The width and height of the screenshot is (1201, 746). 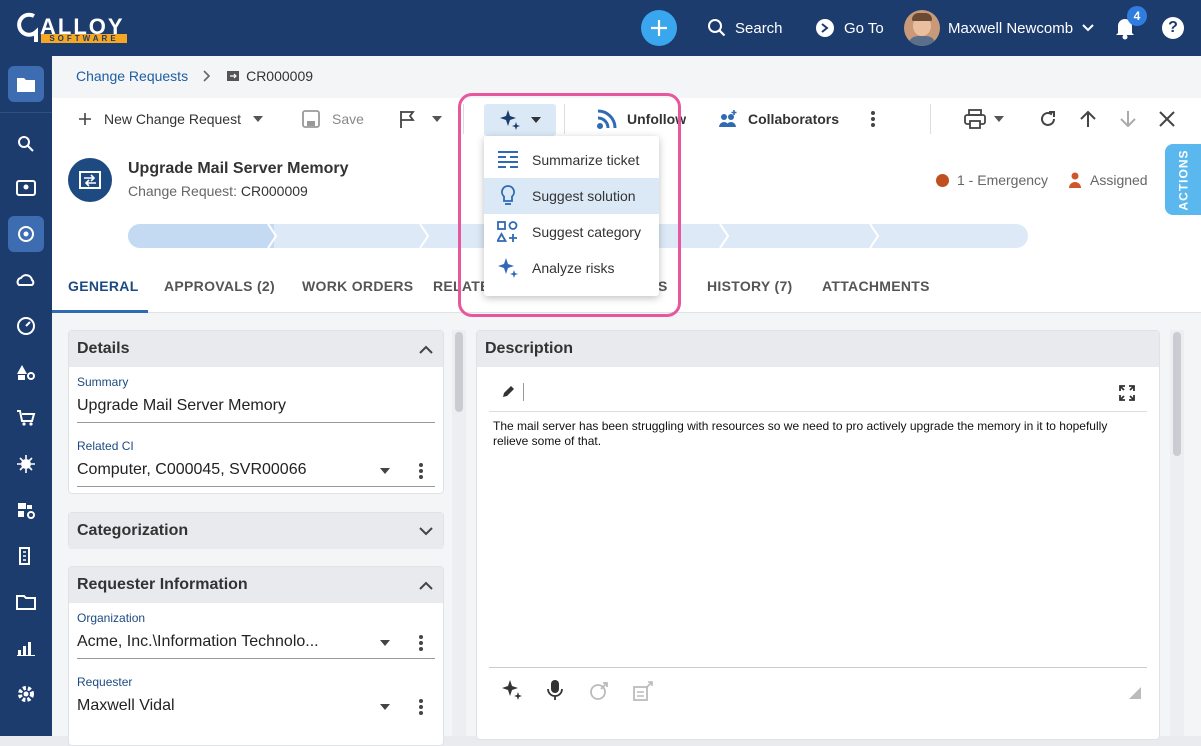 I want to click on sidebar-item-search, so click(x=26, y=144).